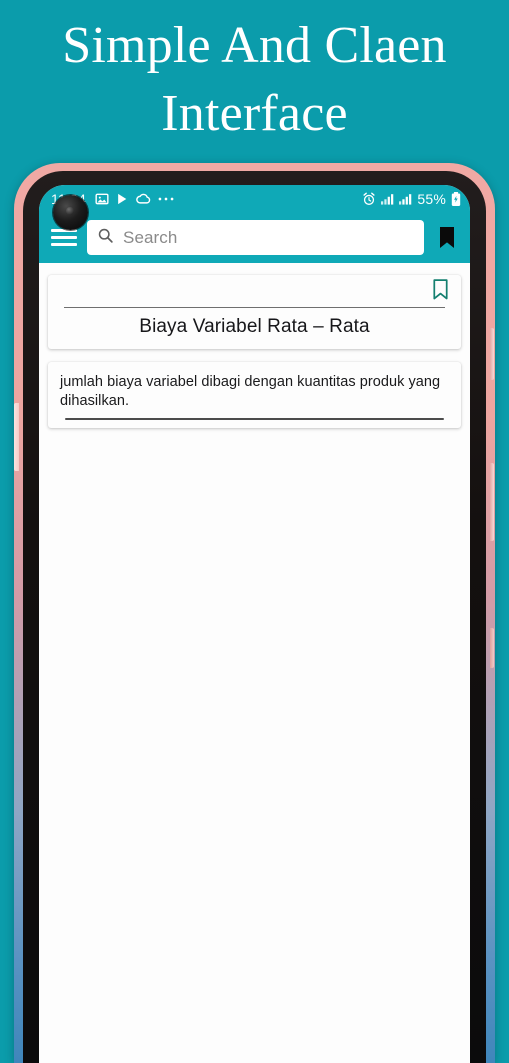 The height and width of the screenshot is (1063, 509). I want to click on term-card-title: Biaya Variabel Rata – Rata, so click(254, 326).